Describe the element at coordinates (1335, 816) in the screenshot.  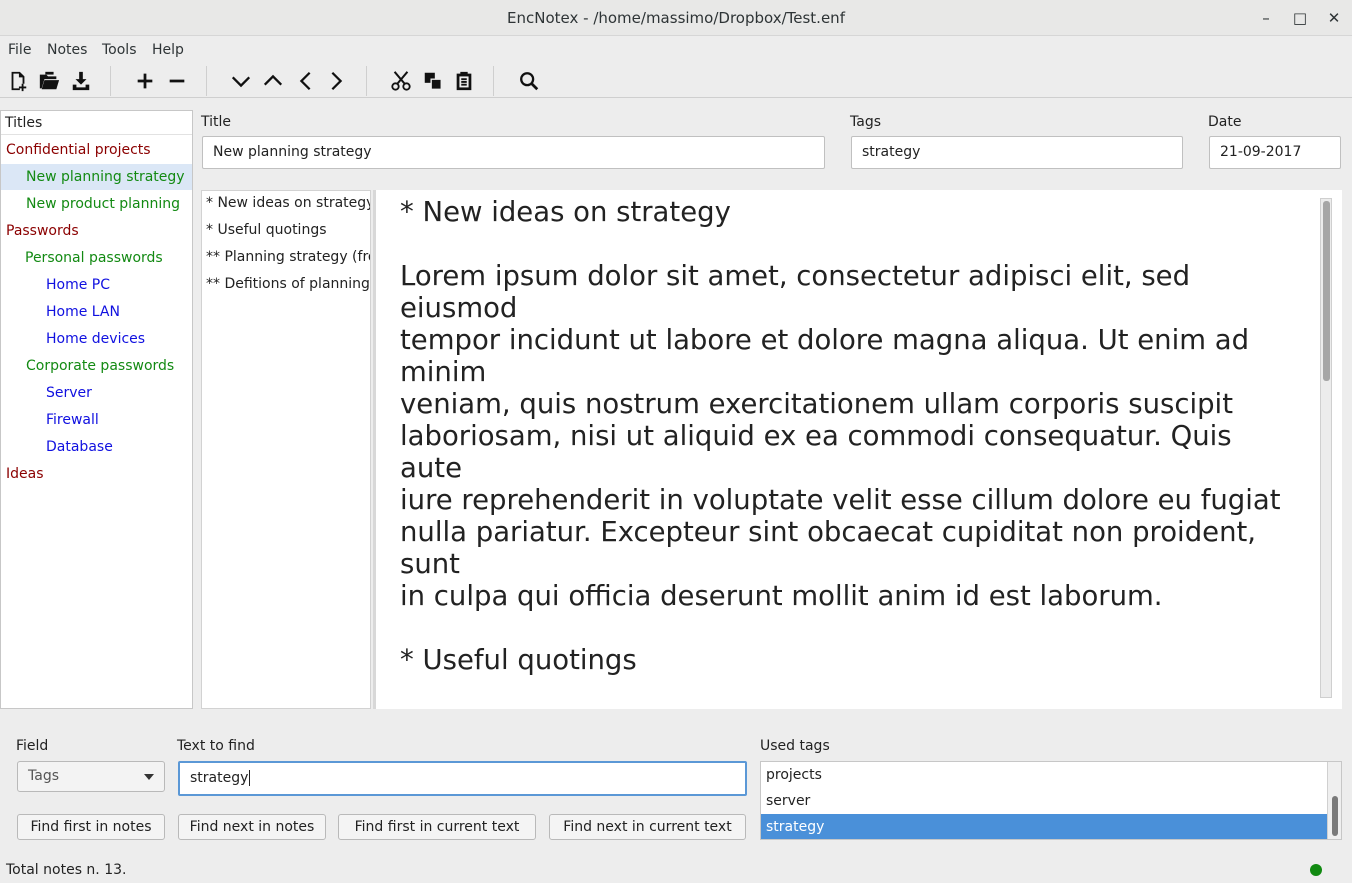
I see `used-tags-scrollbar-thumb` at that location.